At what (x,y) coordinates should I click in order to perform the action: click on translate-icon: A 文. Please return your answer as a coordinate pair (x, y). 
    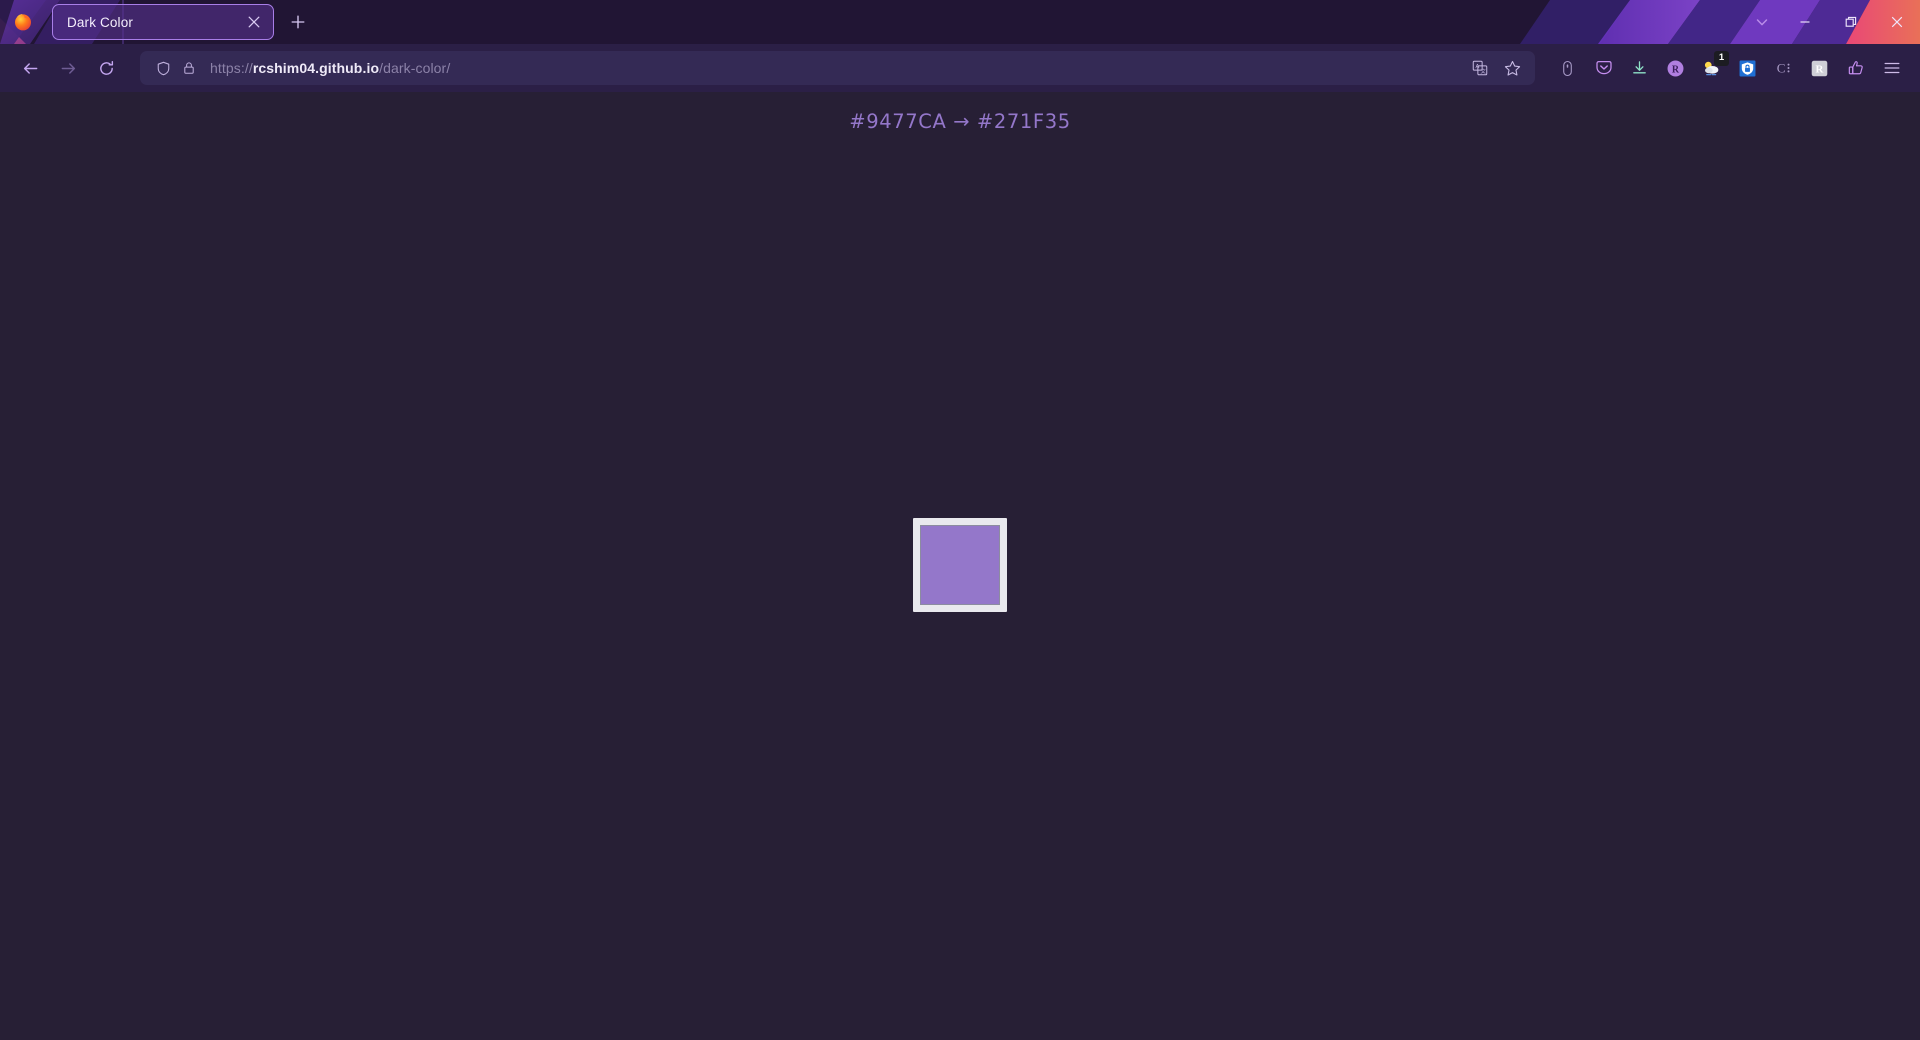
    Looking at the image, I should click on (1480, 68).